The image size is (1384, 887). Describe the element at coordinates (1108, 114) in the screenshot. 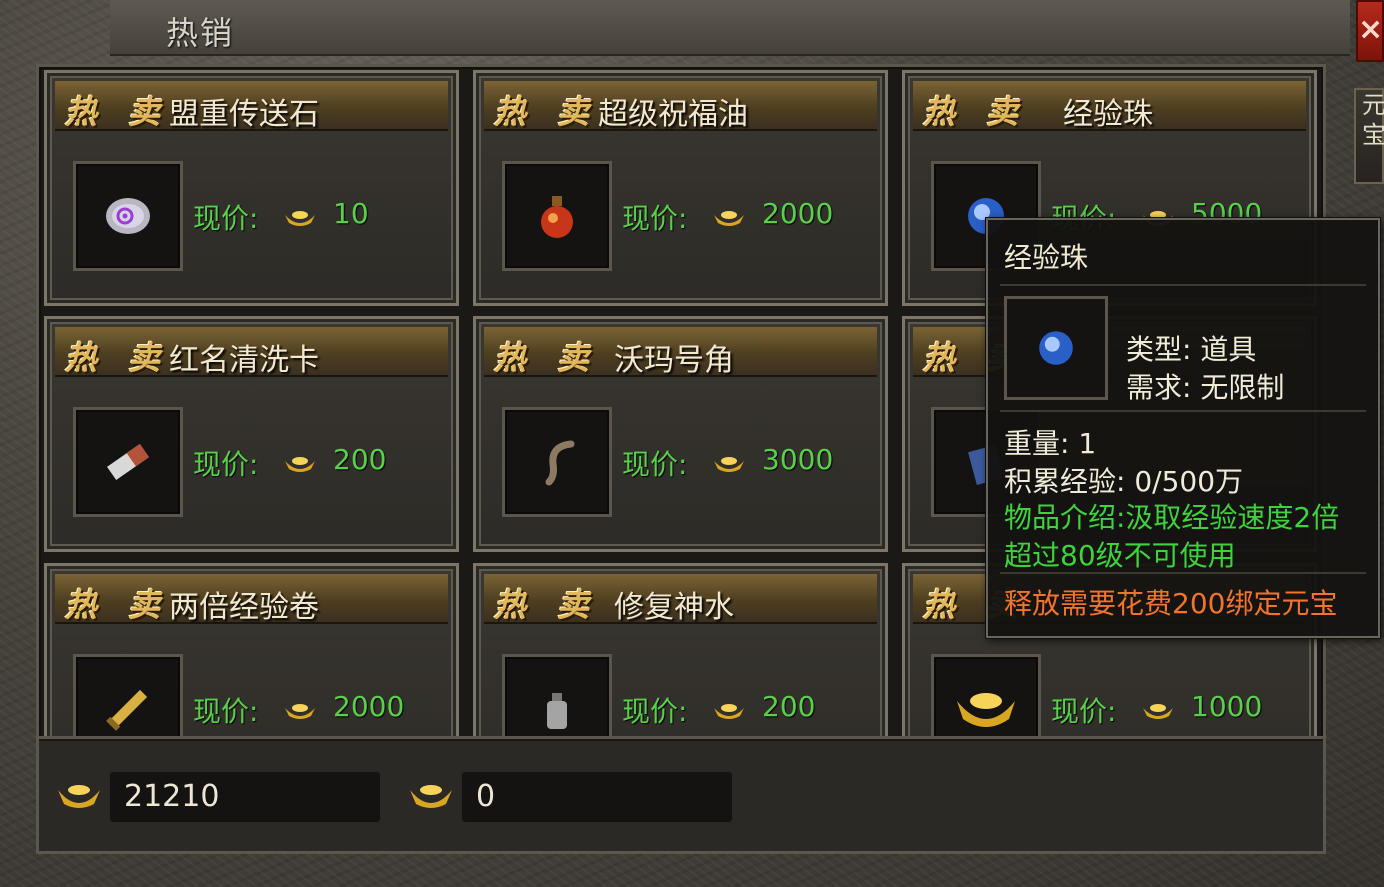

I see `item-name: 经验珠` at that location.